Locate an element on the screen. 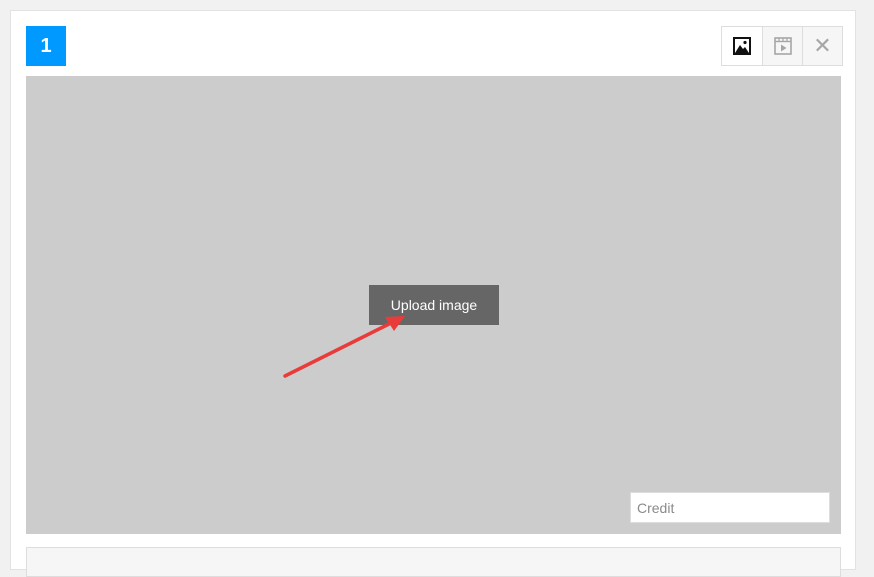 This screenshot has height=577, width=874. caption-strip is located at coordinates (433, 562).